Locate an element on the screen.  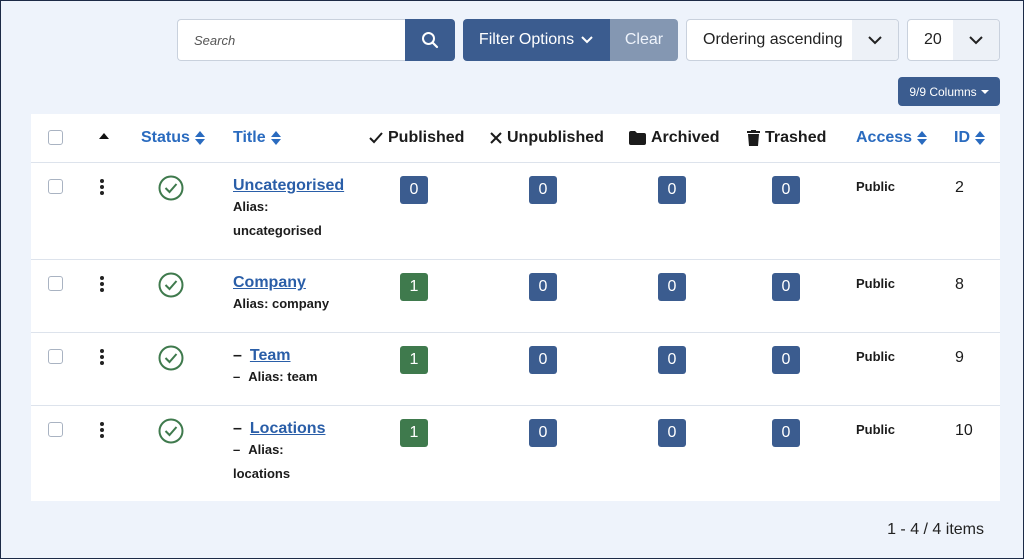
search-button is located at coordinates (430, 40).